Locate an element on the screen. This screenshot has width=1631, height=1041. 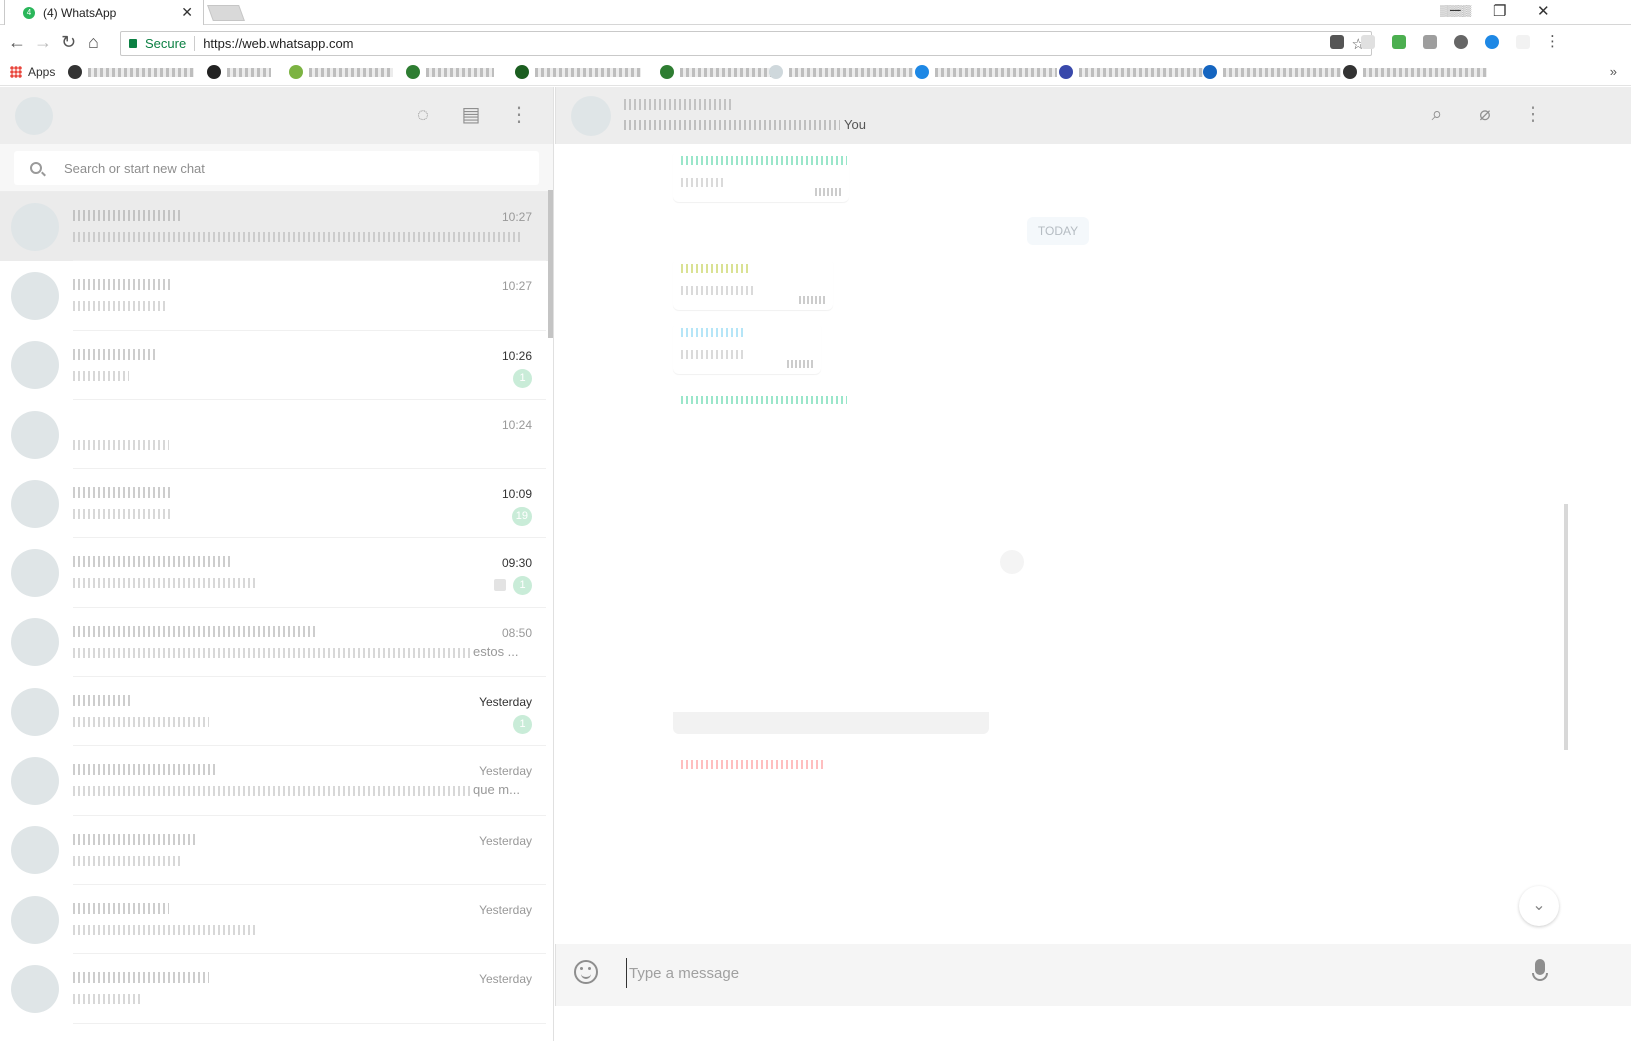
close-icon: ✕ is located at coordinates (1543, 11).